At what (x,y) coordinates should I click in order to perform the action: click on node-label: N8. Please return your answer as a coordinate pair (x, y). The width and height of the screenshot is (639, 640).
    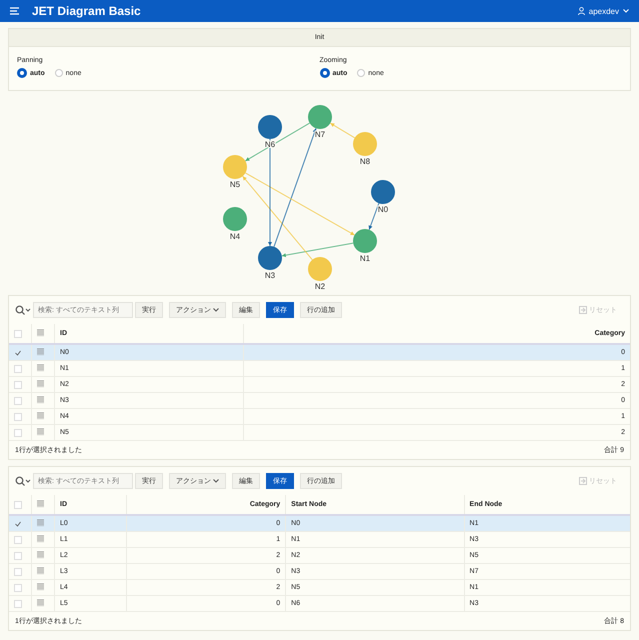
    Looking at the image, I should click on (364, 161).